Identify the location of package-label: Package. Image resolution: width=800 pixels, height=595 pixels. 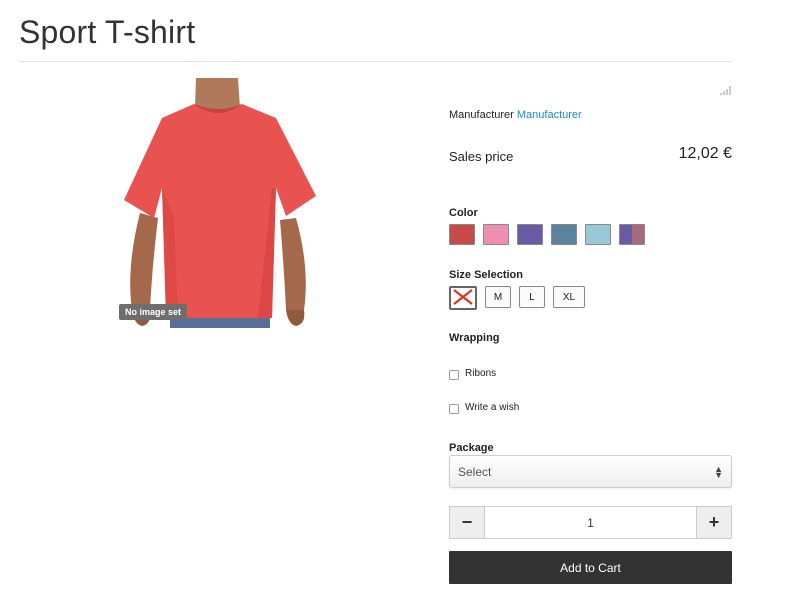
(471, 448).